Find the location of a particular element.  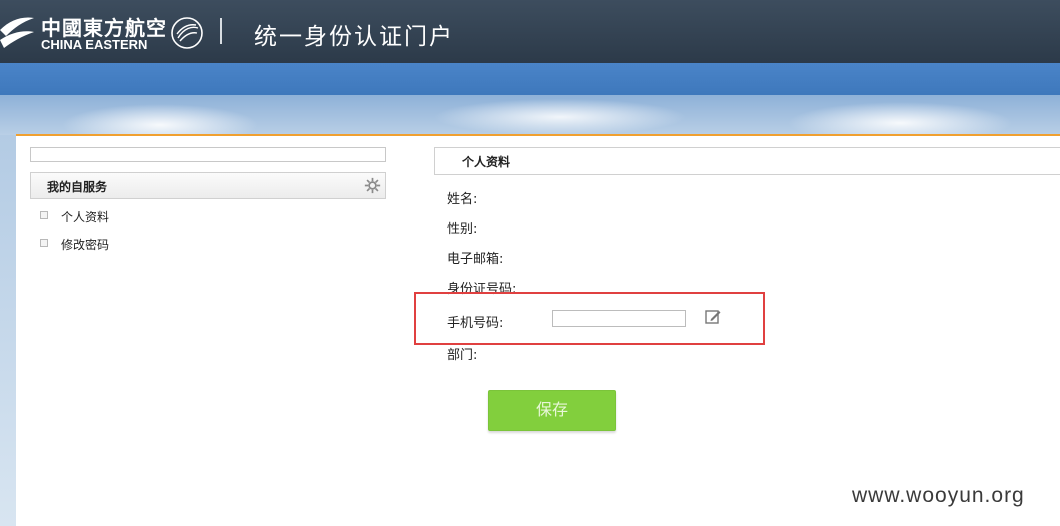

header-separator is located at coordinates (221, 31).